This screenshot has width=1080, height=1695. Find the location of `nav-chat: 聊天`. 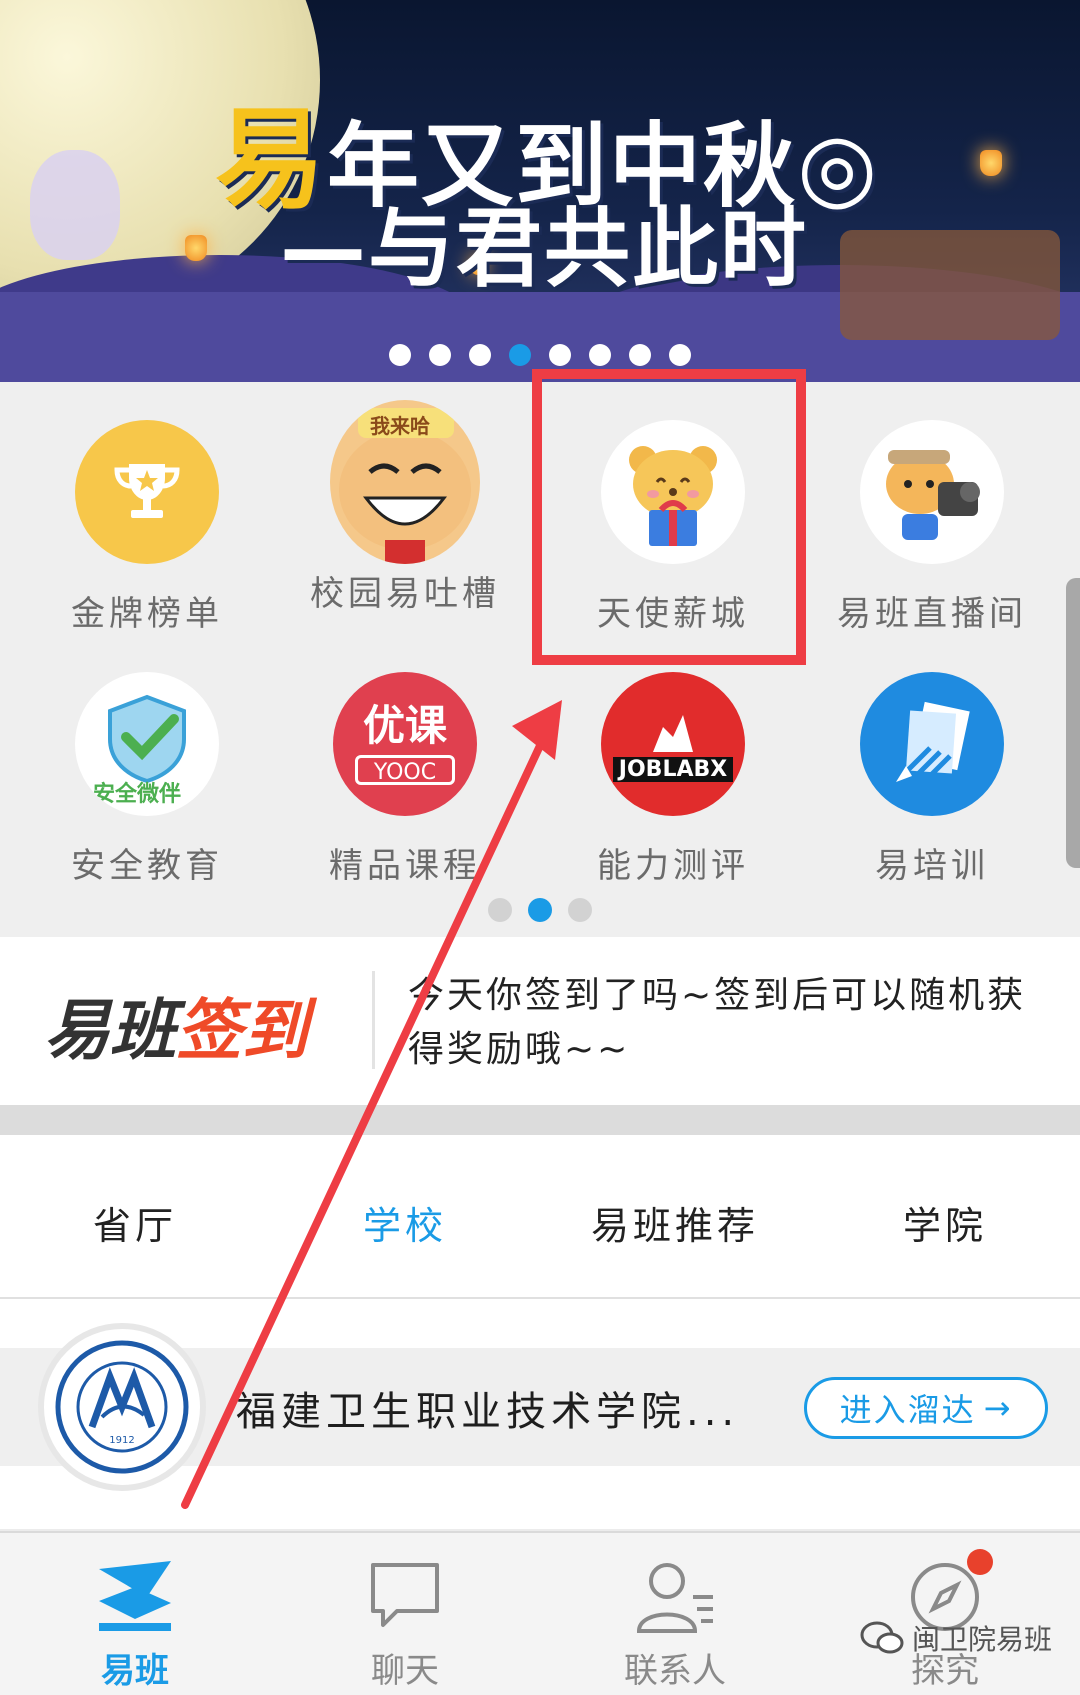

nav-chat: 聊天 is located at coordinates (405, 1617).